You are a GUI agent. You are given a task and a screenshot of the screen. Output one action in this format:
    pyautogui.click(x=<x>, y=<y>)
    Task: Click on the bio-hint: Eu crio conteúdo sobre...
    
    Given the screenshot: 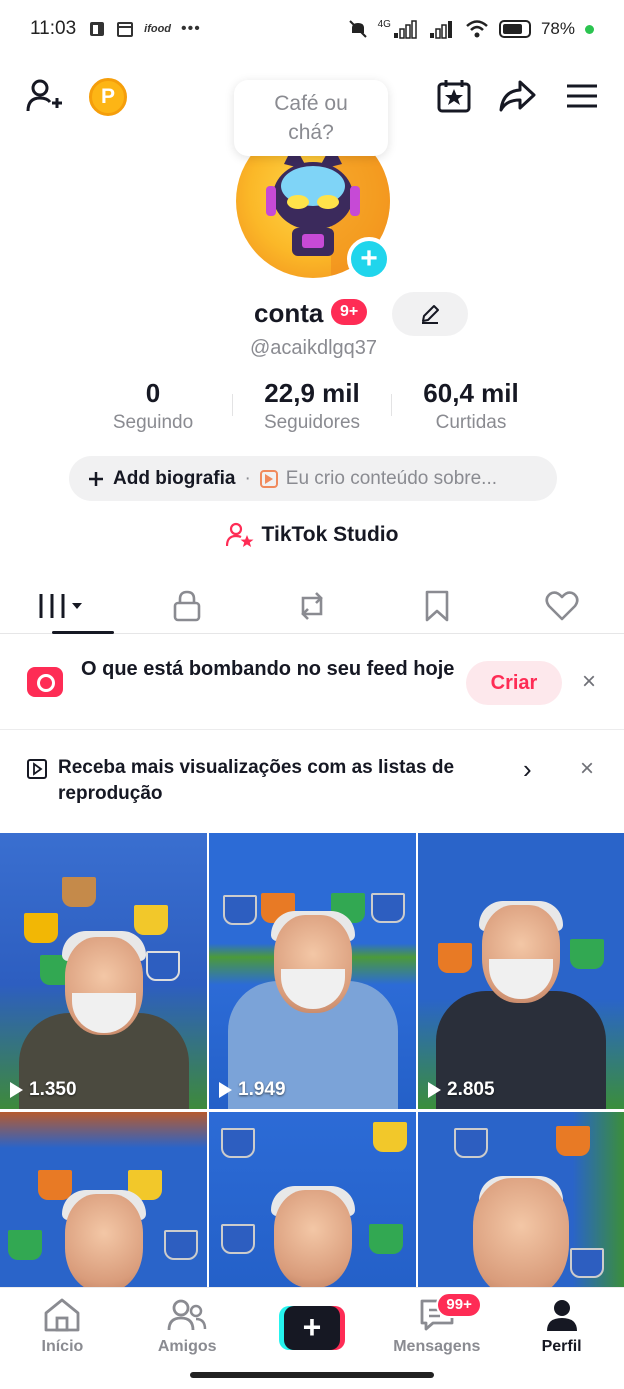 What is the action you would take?
    pyautogui.click(x=391, y=478)
    